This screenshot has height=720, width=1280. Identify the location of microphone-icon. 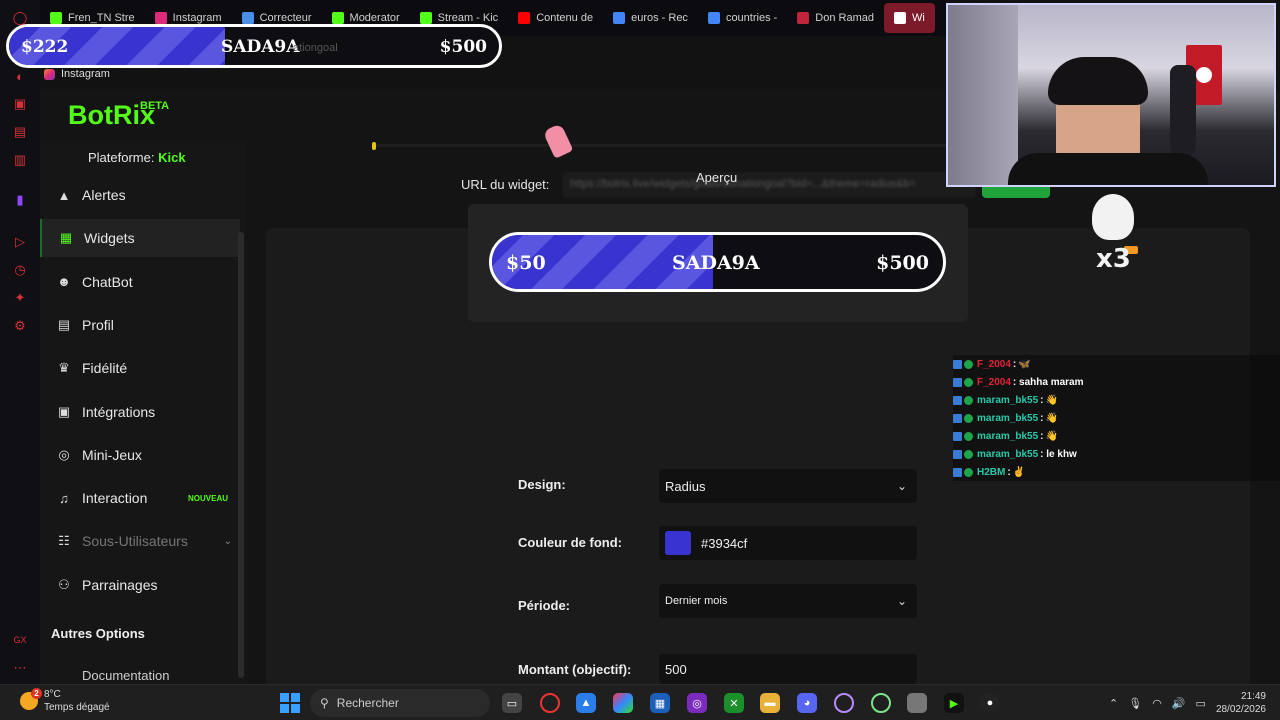
(1183, 110).